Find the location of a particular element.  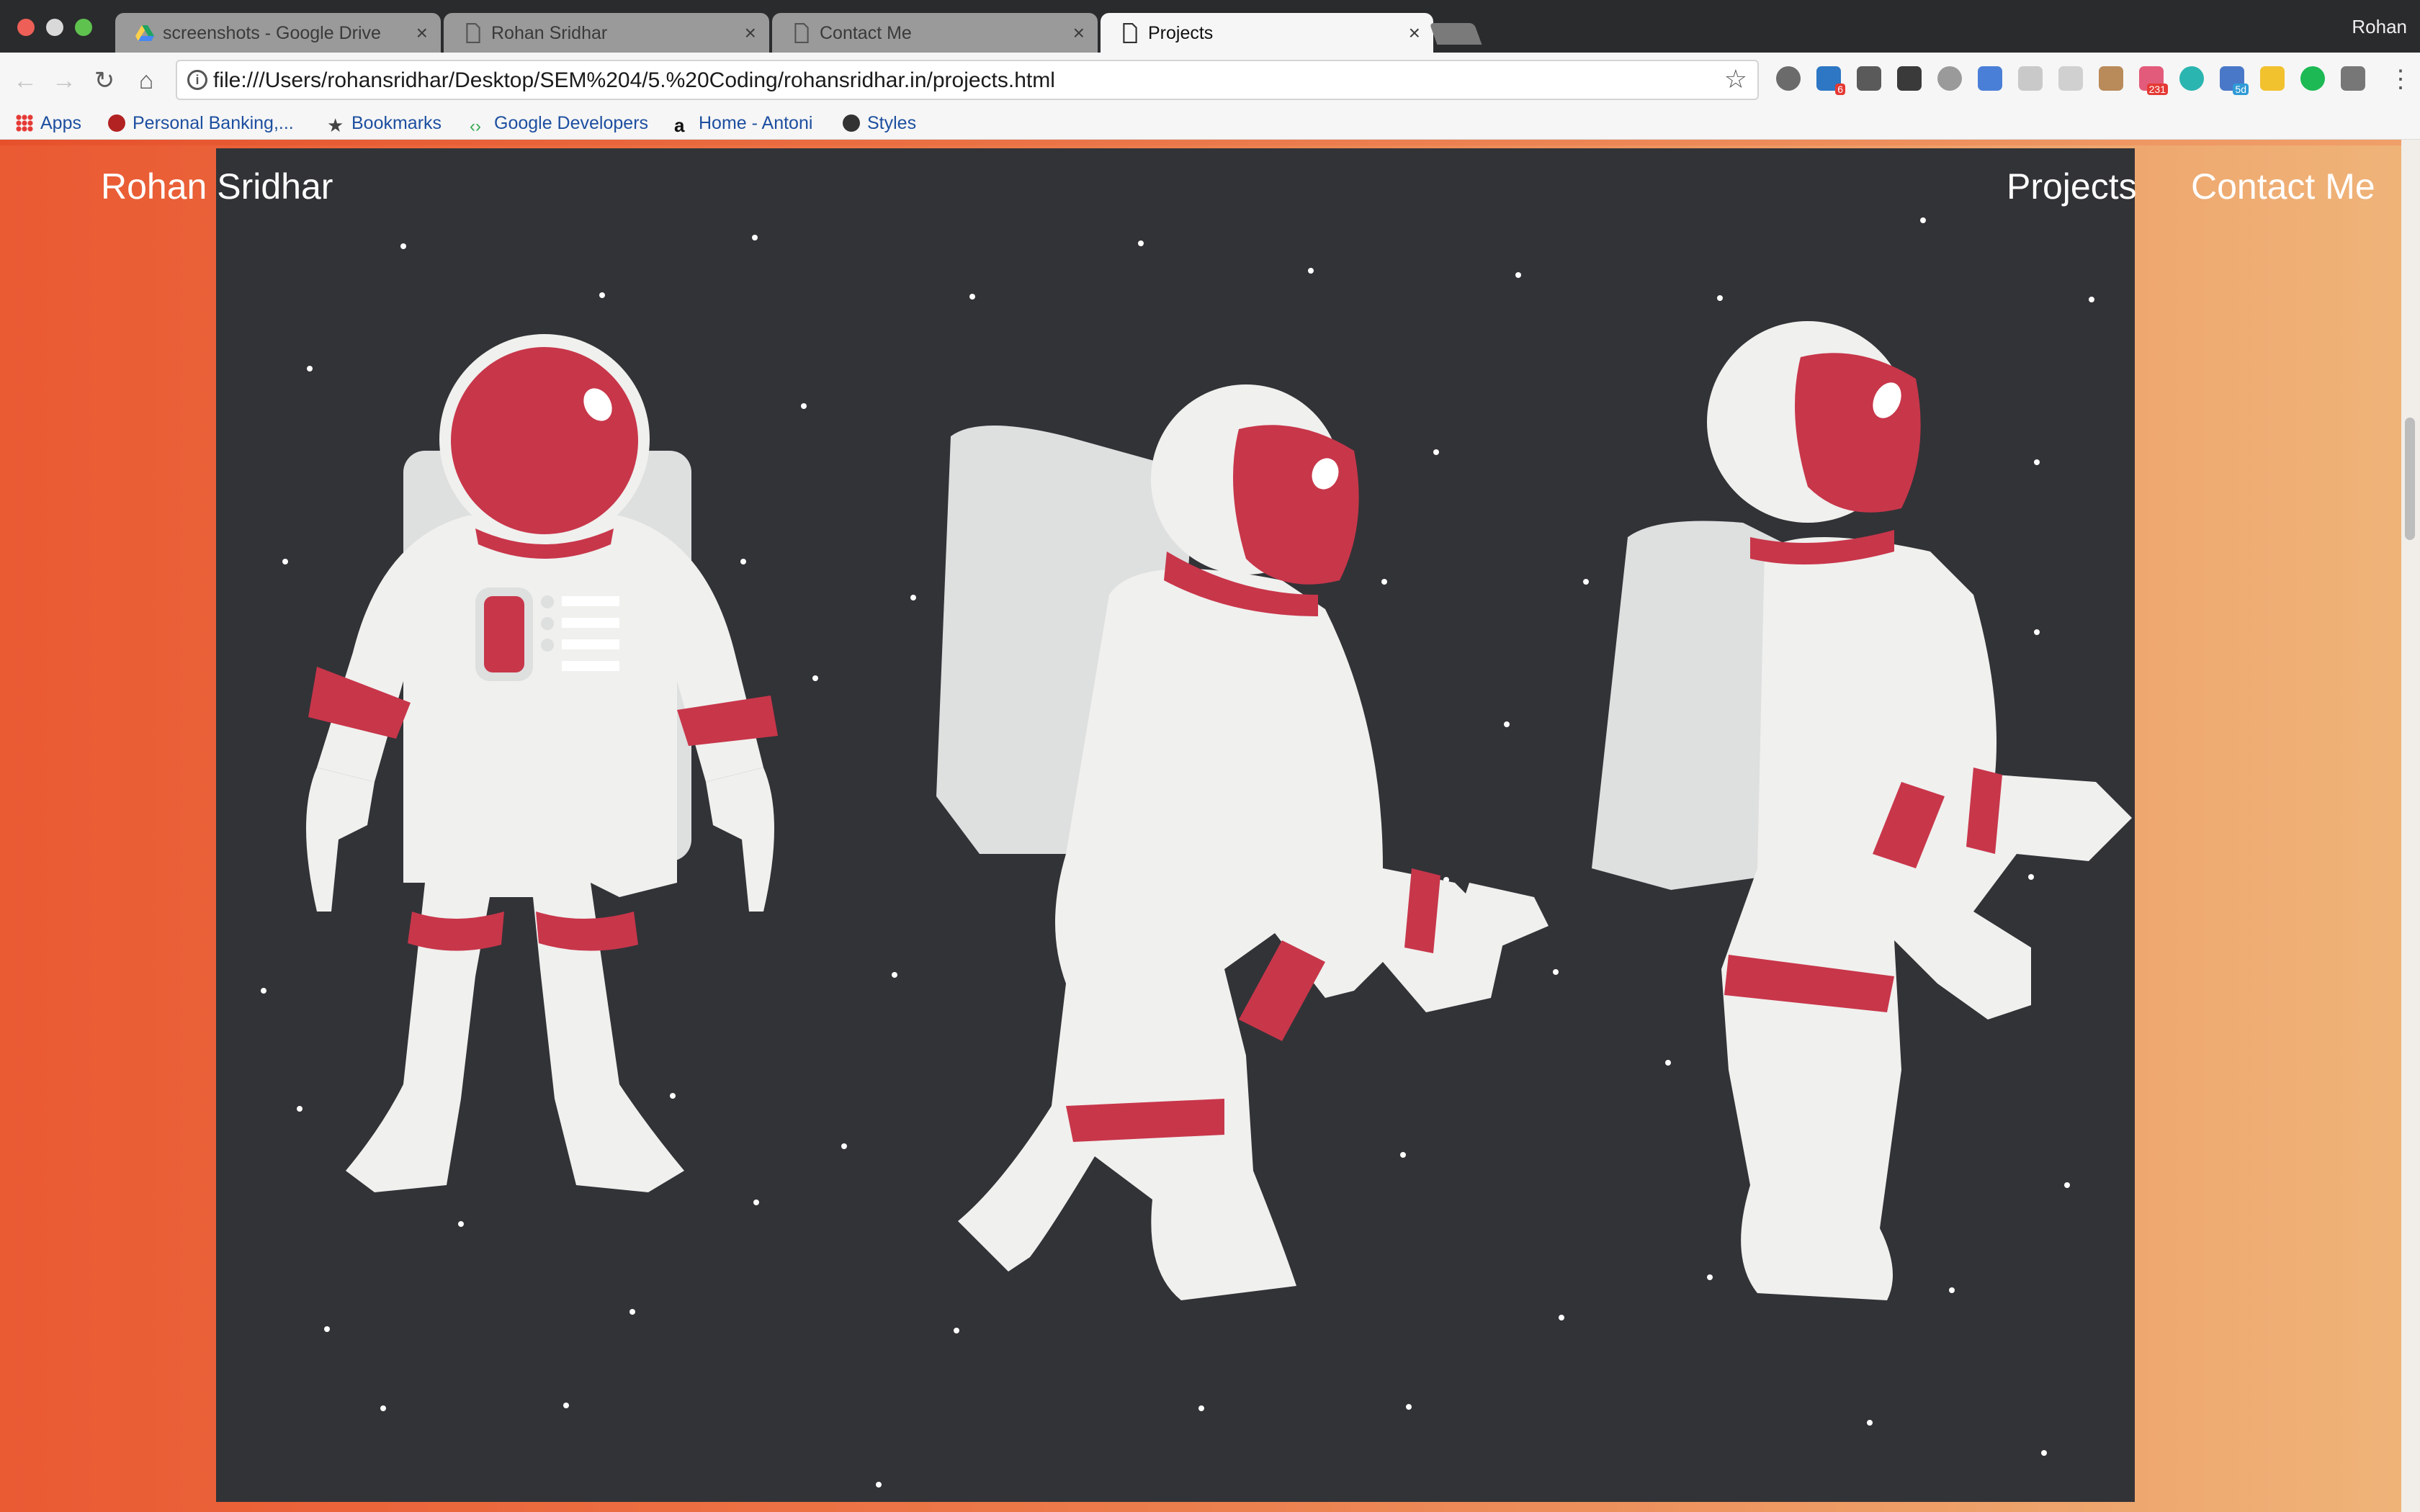

bookmark-bookmarks-folder: ★ Bookmarks is located at coordinates (384, 124).